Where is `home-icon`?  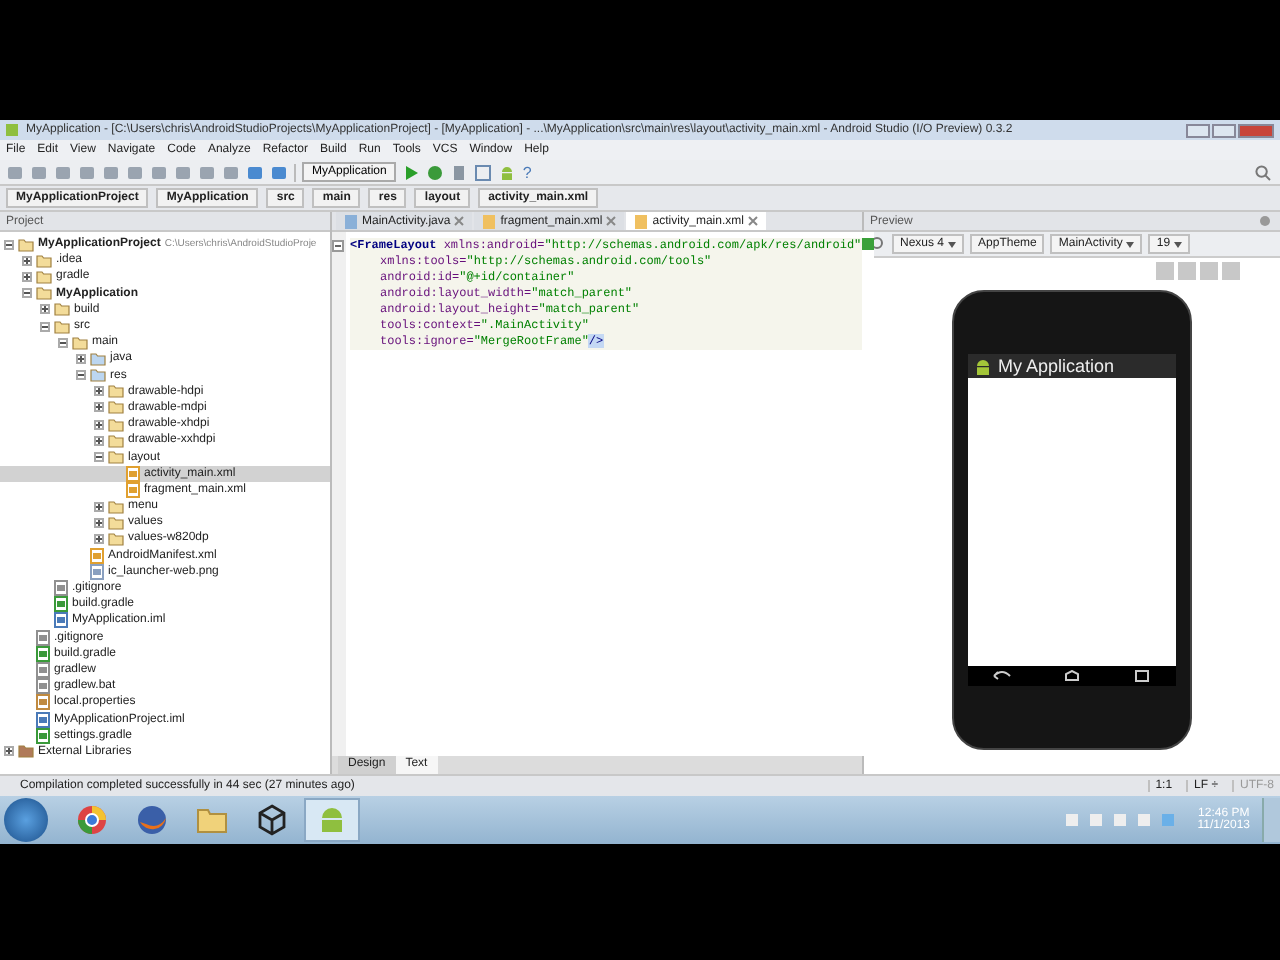 home-icon is located at coordinates (1071, 676).